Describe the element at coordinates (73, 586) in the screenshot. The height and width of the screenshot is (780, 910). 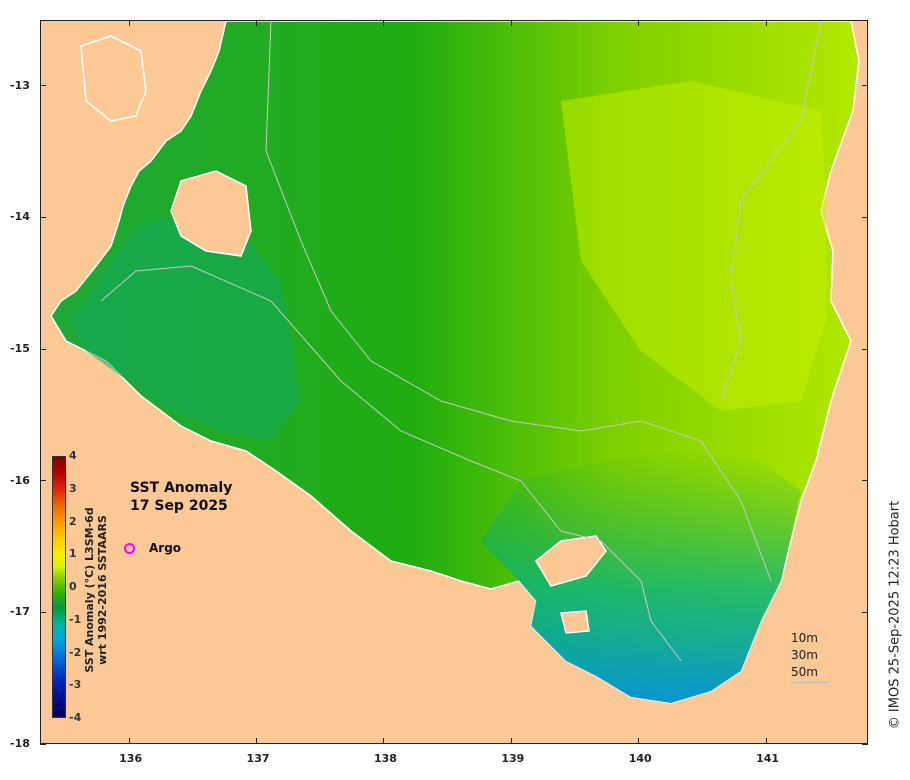
I see `colorbar-tick-label: 0` at that location.